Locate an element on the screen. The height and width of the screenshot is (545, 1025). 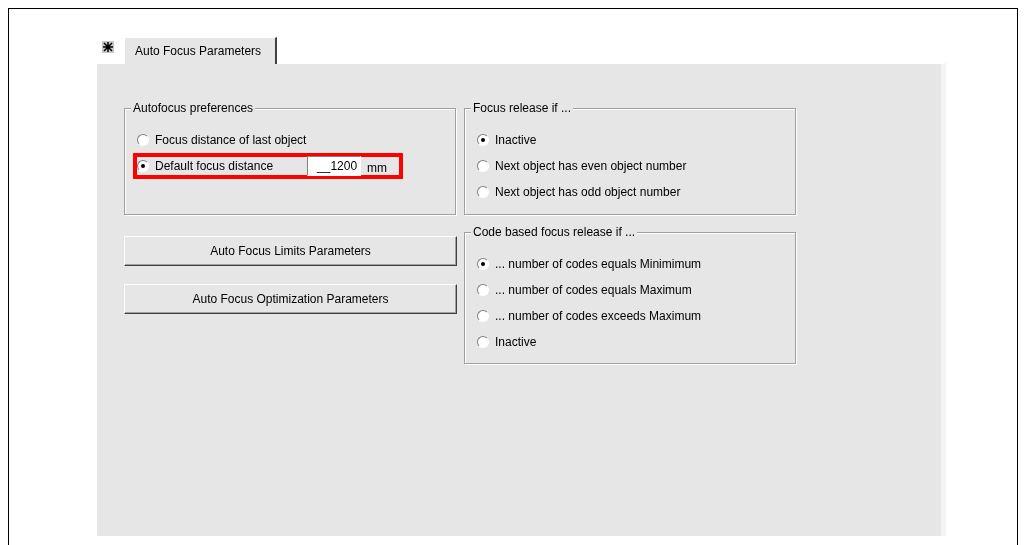
parameters-button: Auto Focus Optimization Parameters is located at coordinates (290, 299).